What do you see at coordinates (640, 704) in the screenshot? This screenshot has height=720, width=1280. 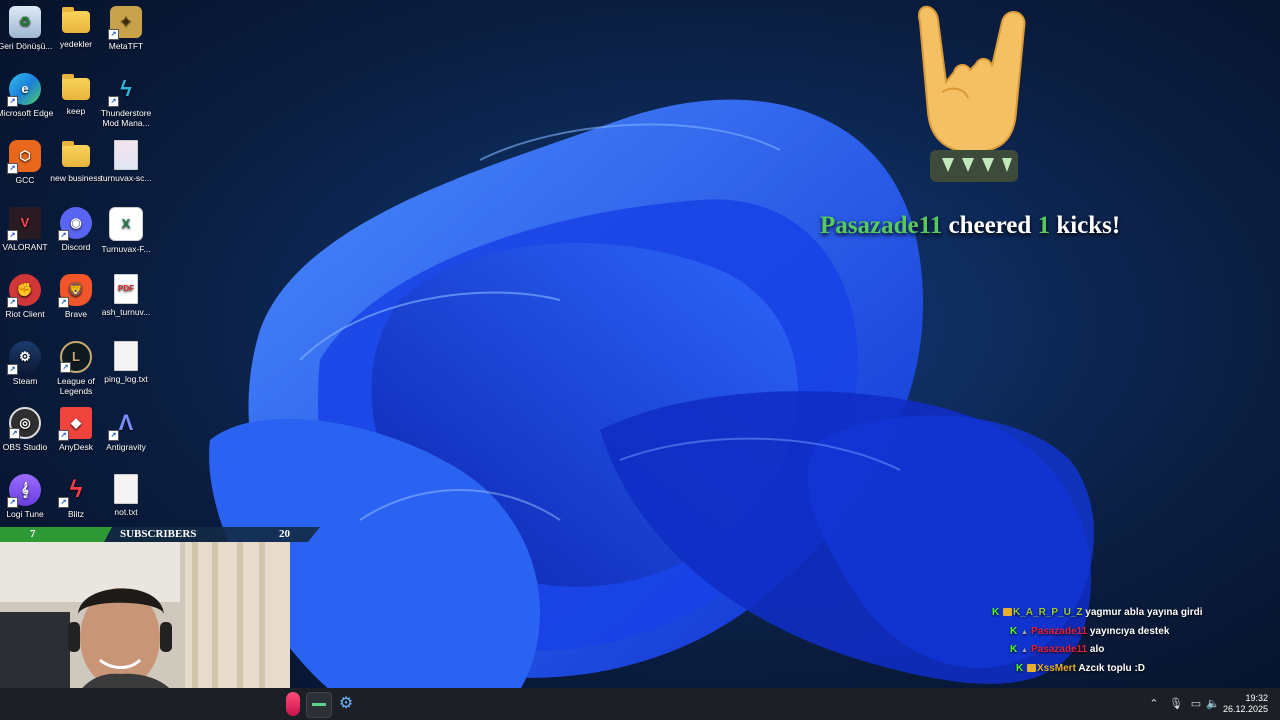 I see `taskbar: ⚙ ⌃ 🎙 ▭ 🔈 19:32 26.12.2025` at bounding box center [640, 704].